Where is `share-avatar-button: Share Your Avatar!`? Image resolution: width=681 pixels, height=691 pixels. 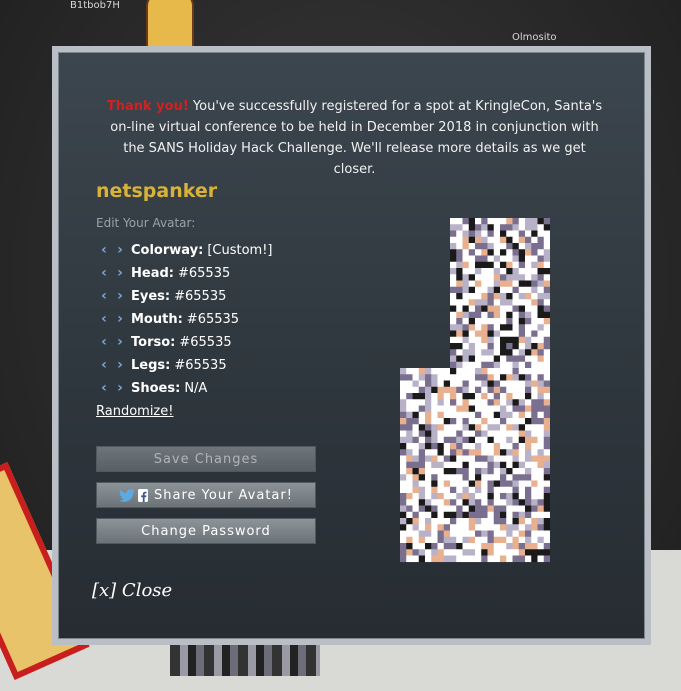
share-avatar-button: Share Your Avatar! is located at coordinates (206, 495).